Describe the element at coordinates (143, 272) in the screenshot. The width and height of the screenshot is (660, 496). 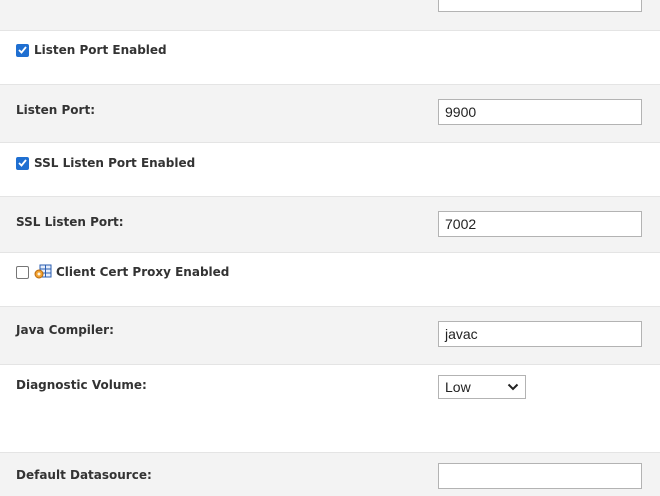
I see `client-cert-proxy-enabled-label: Client Cert Proxy Enabled` at that location.